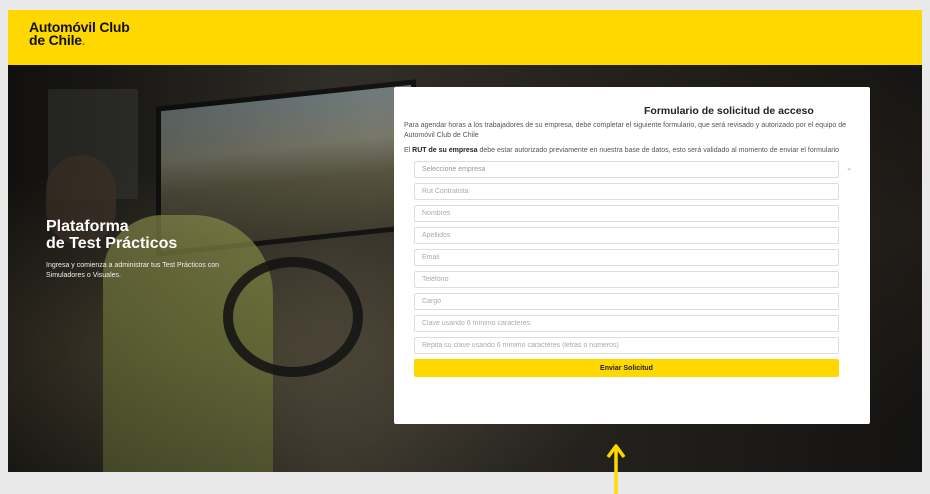 This screenshot has width=930, height=494. Describe the element at coordinates (408, 150) in the screenshot. I see `rut-note-prefix: El` at that location.